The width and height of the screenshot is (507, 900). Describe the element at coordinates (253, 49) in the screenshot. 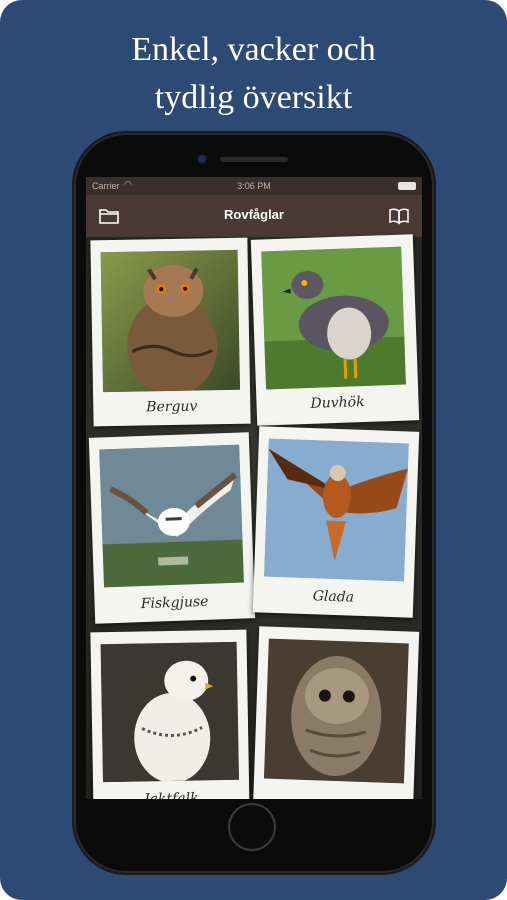

I see `headline-line-1: Enkel, vacker och` at that location.